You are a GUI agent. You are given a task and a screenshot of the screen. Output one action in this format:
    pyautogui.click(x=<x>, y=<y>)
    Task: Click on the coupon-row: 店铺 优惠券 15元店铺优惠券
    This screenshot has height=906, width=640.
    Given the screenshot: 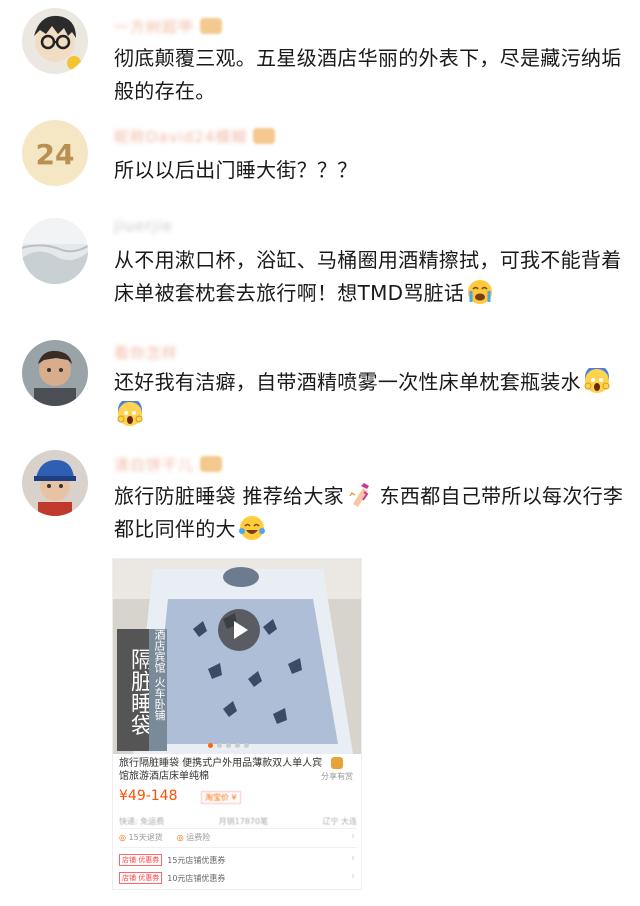 What is the action you would take?
    pyautogui.click(x=172, y=860)
    